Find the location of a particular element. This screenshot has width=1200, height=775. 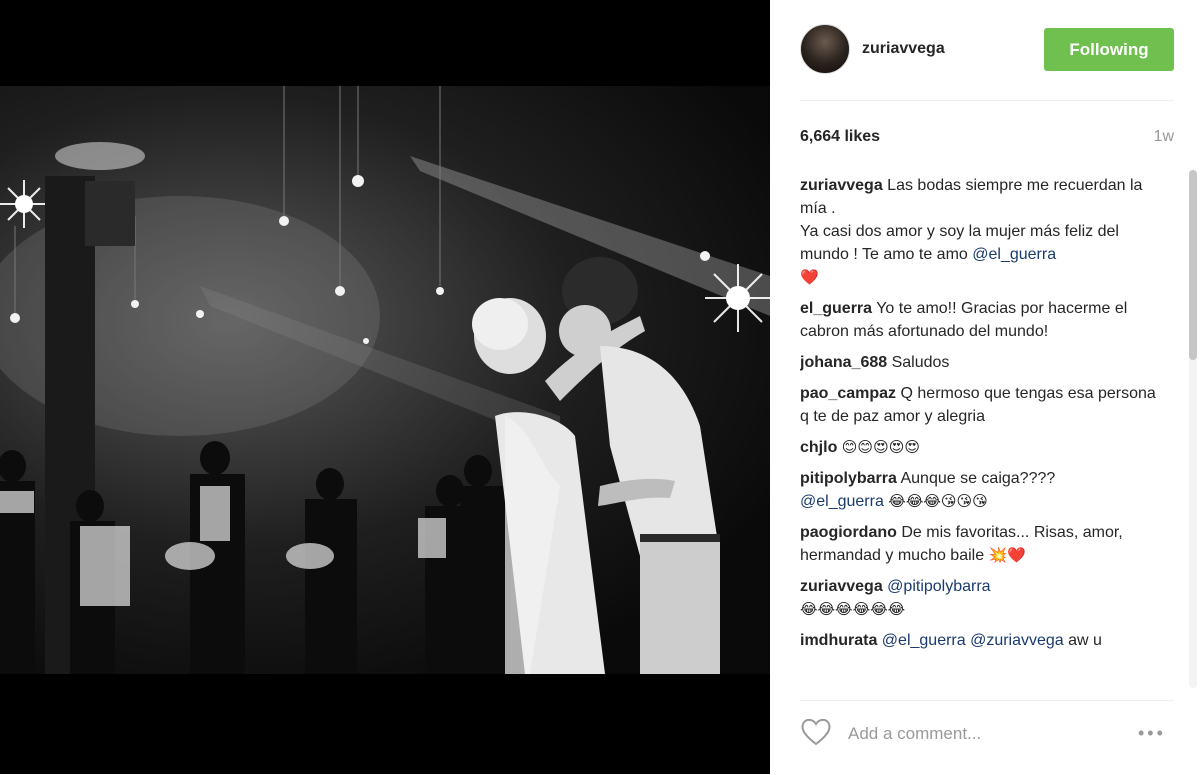

comment-username: el_guerra is located at coordinates (836, 308).